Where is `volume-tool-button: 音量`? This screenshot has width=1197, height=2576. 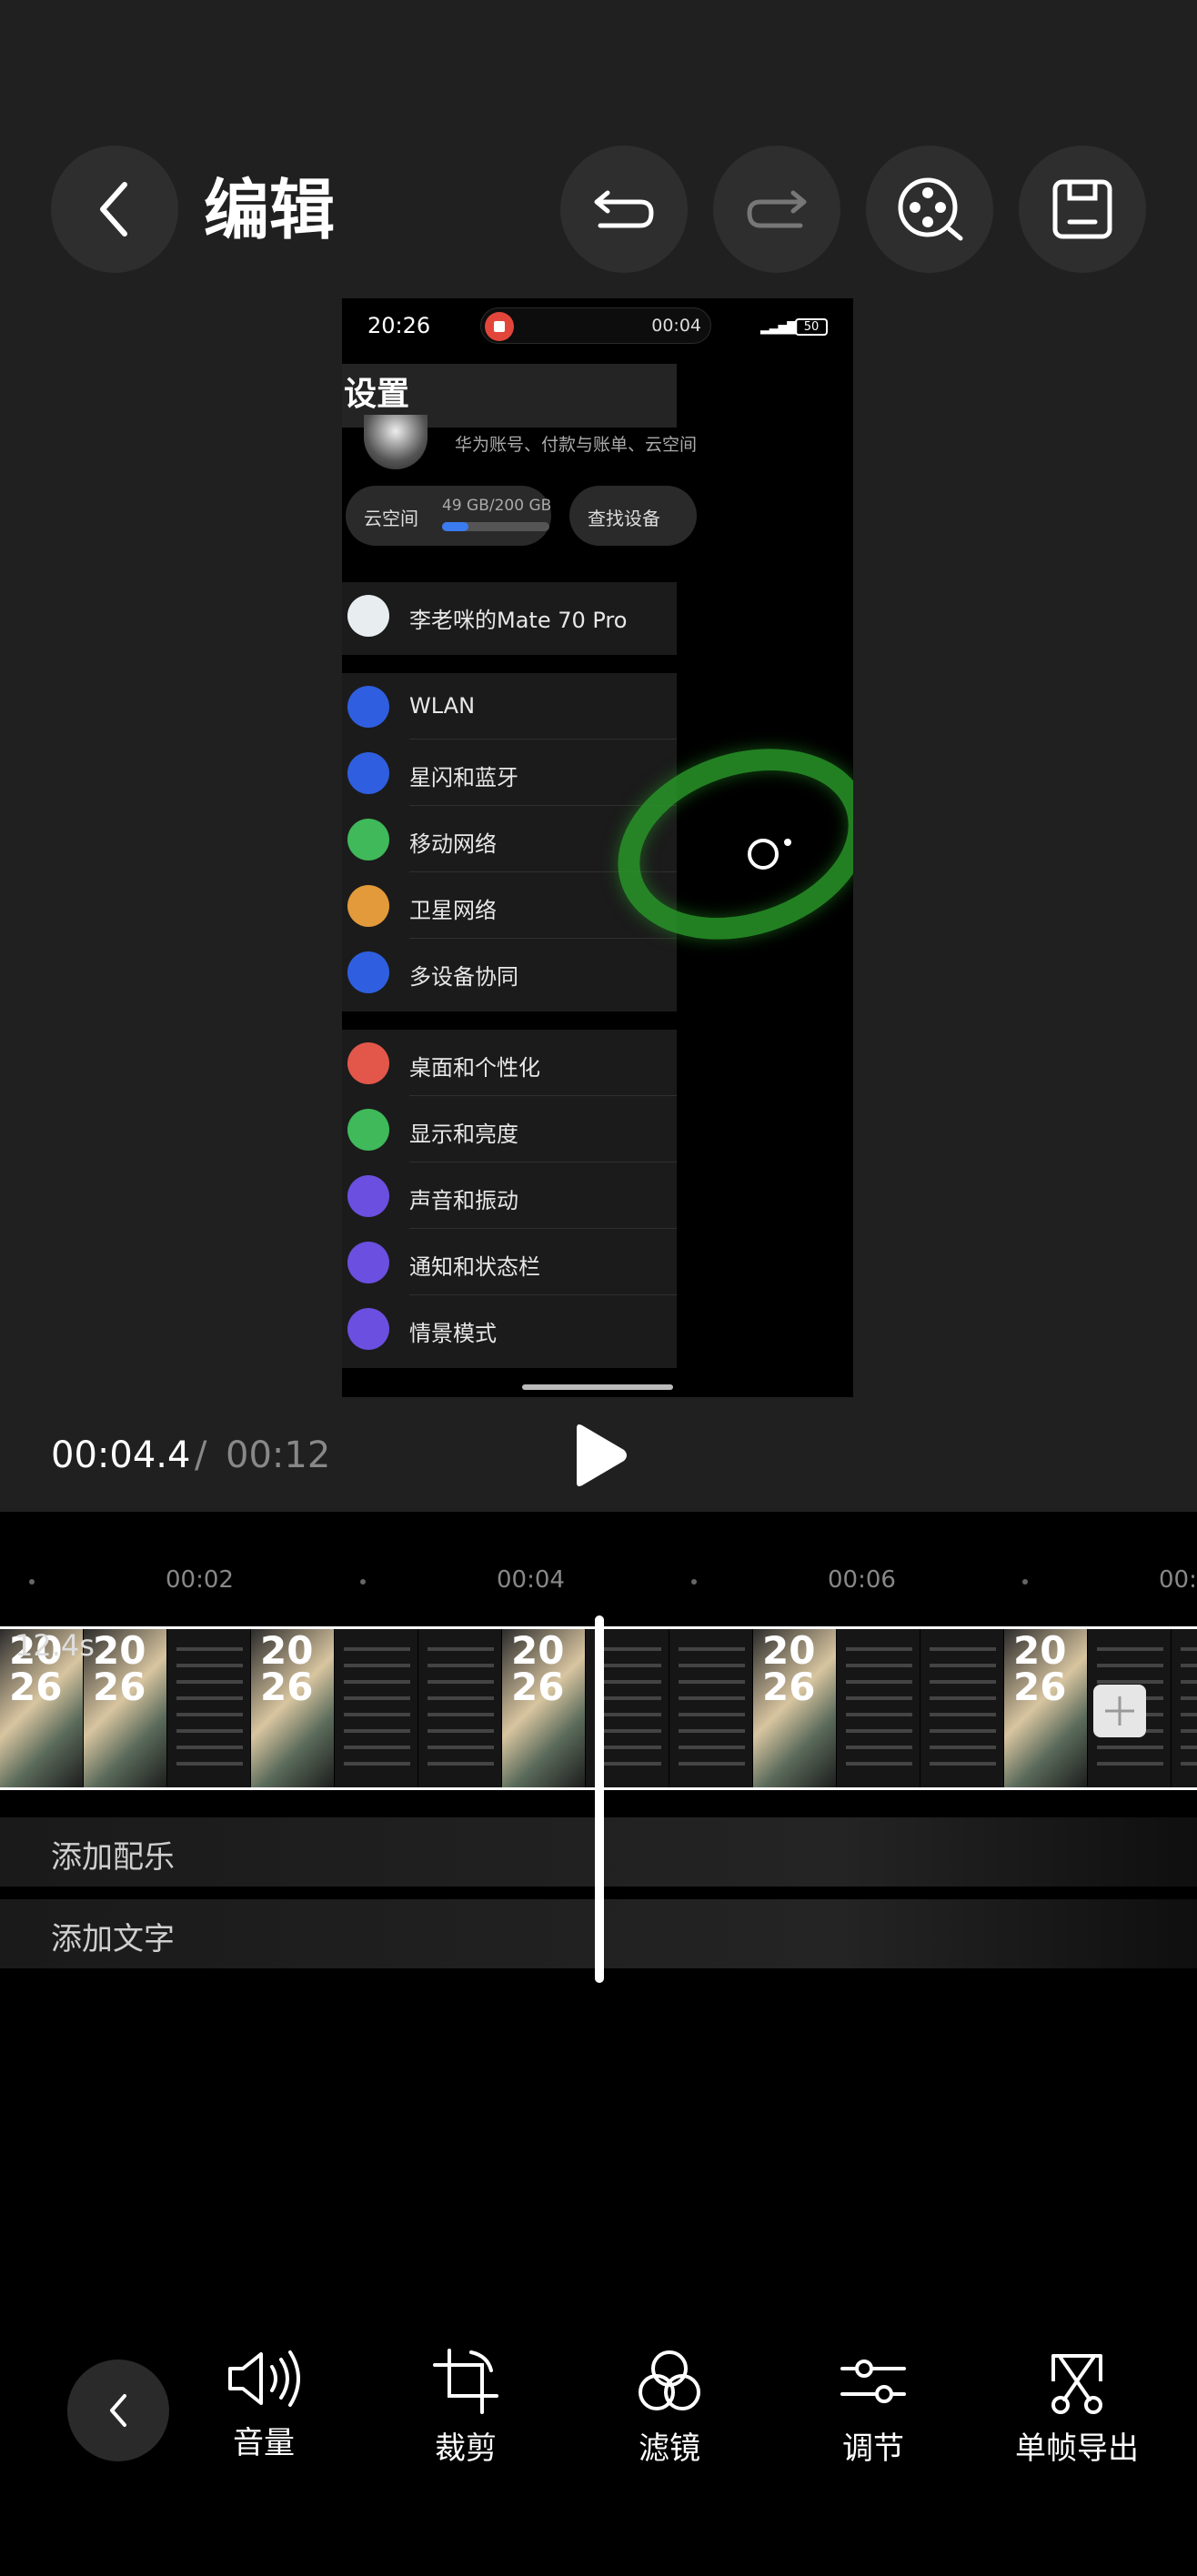 volume-tool-button: 音量 is located at coordinates (264, 2410).